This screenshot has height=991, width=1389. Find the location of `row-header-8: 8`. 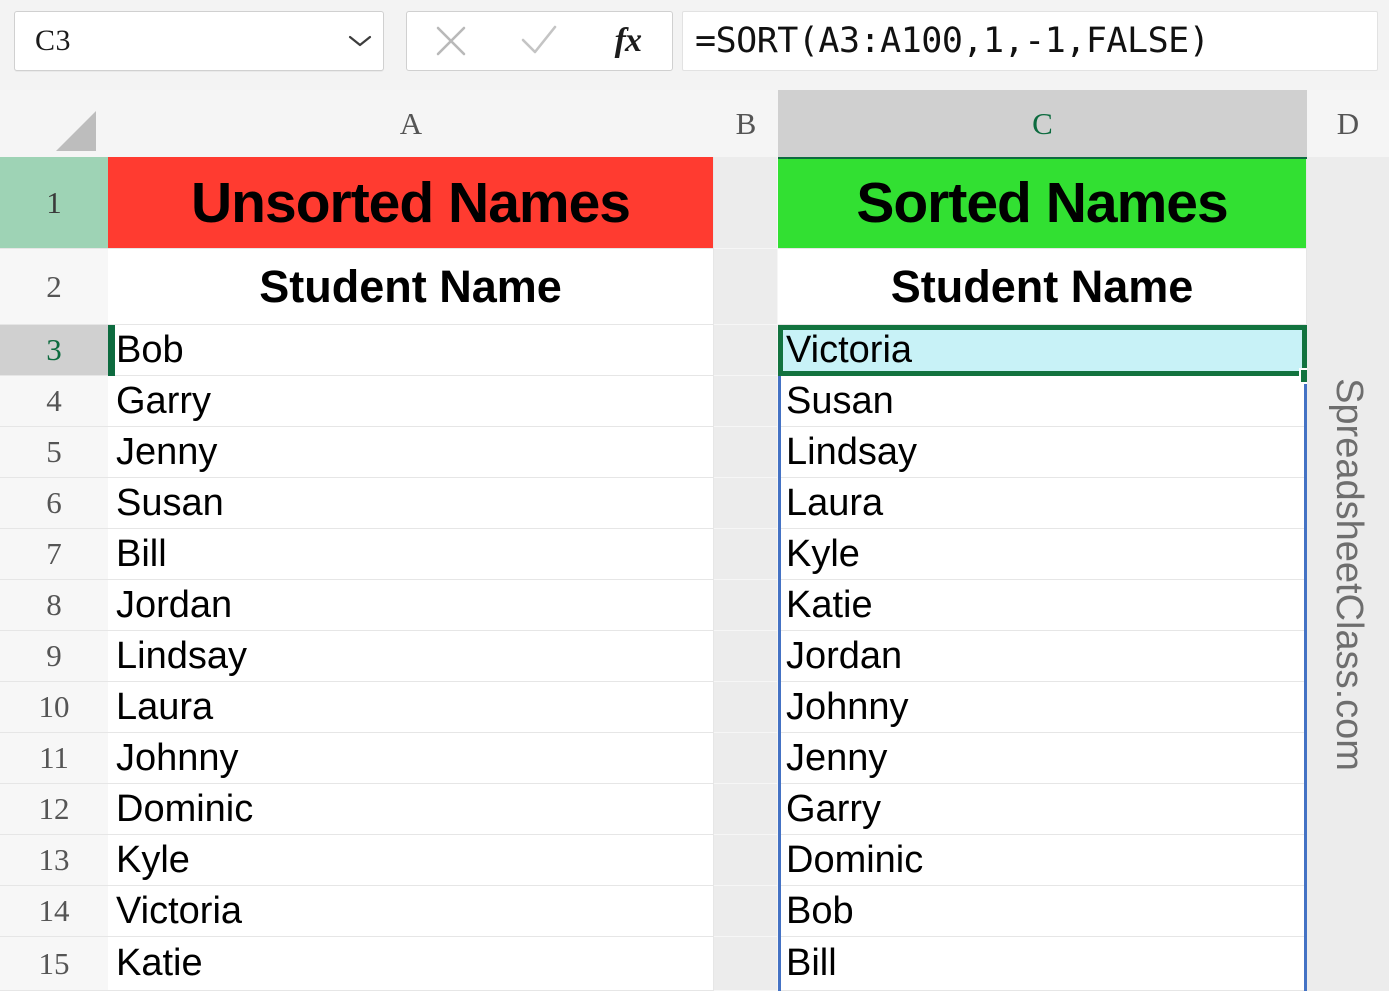

row-header-8: 8 is located at coordinates (54, 605).